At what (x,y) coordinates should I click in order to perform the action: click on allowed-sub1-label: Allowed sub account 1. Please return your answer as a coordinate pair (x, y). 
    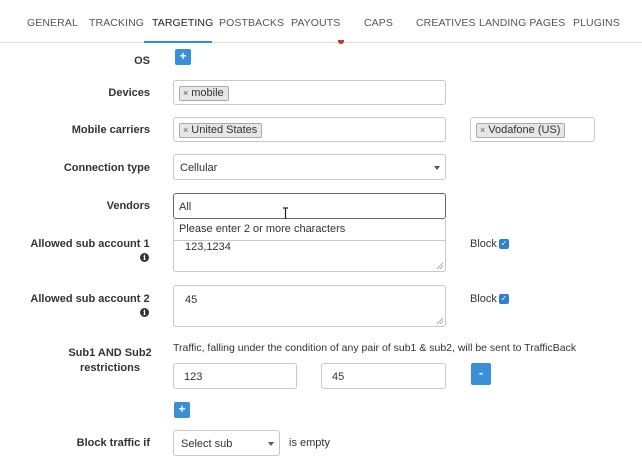
    Looking at the image, I should click on (90, 244).